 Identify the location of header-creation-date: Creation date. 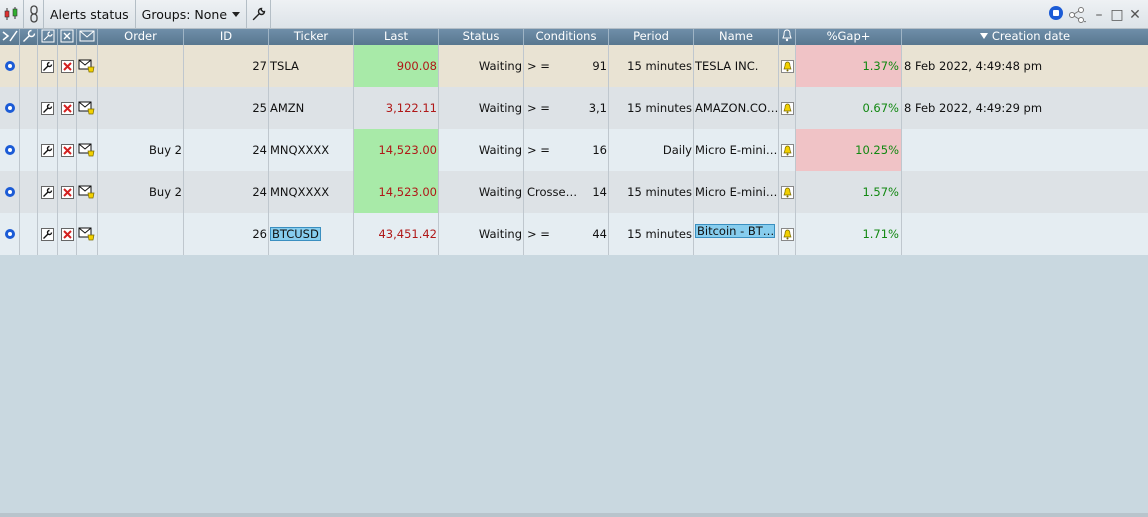
(1025, 37).